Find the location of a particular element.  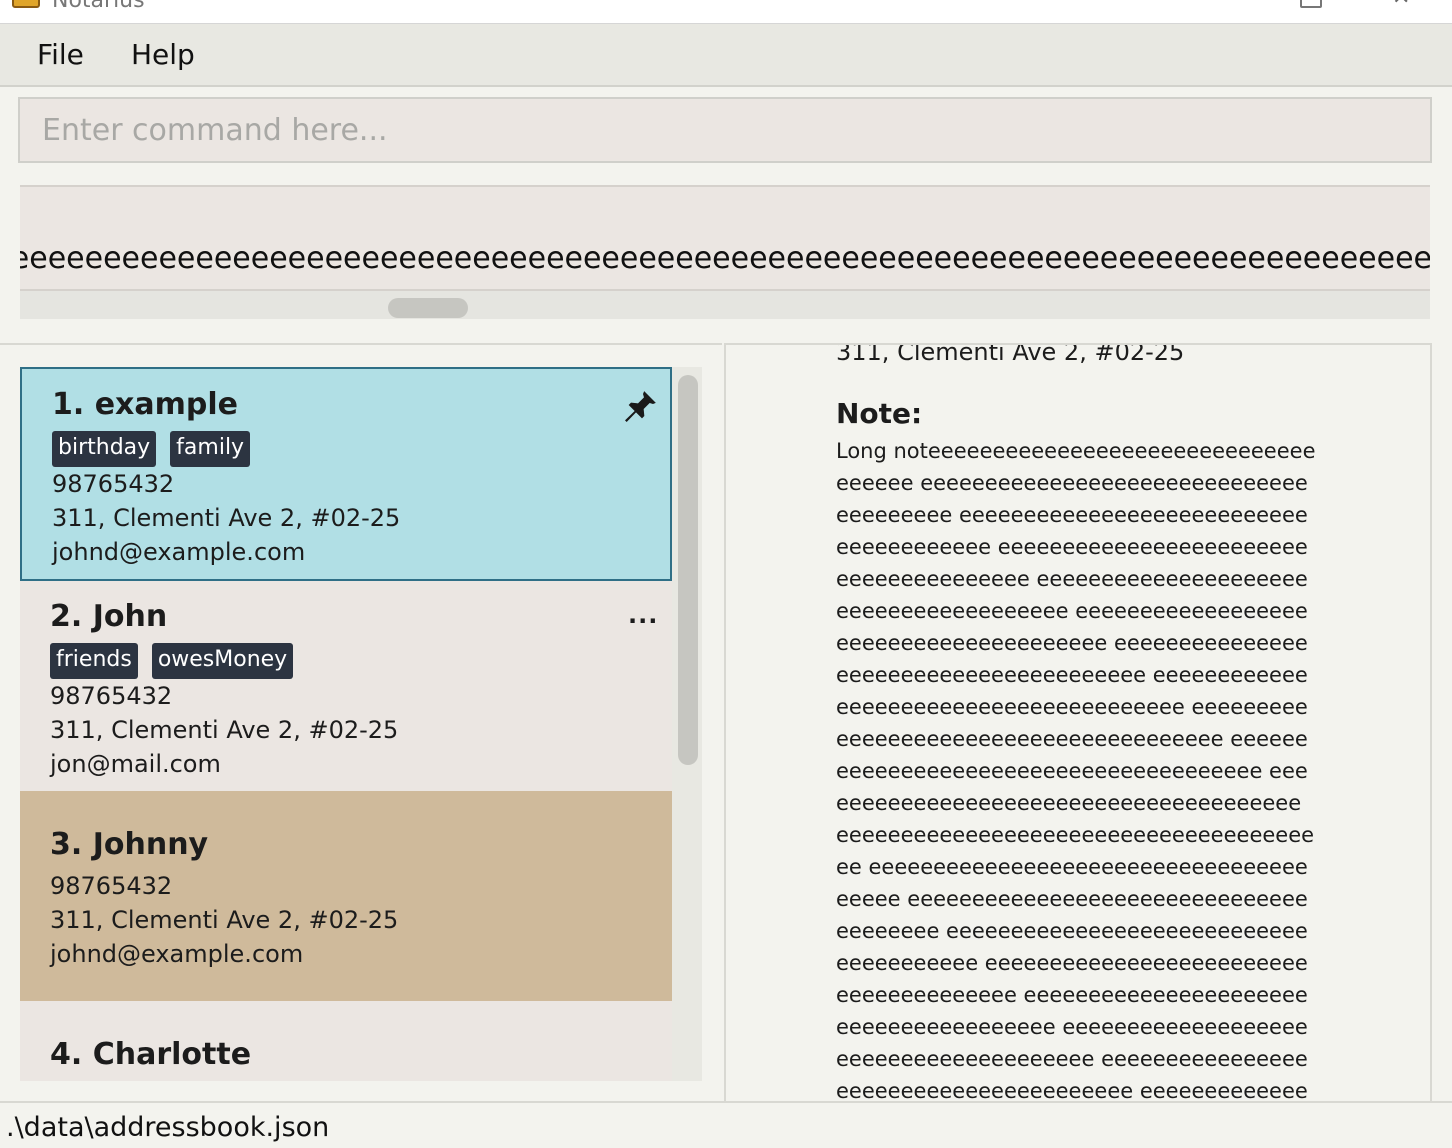

person-name: 1. example is located at coordinates (145, 404).